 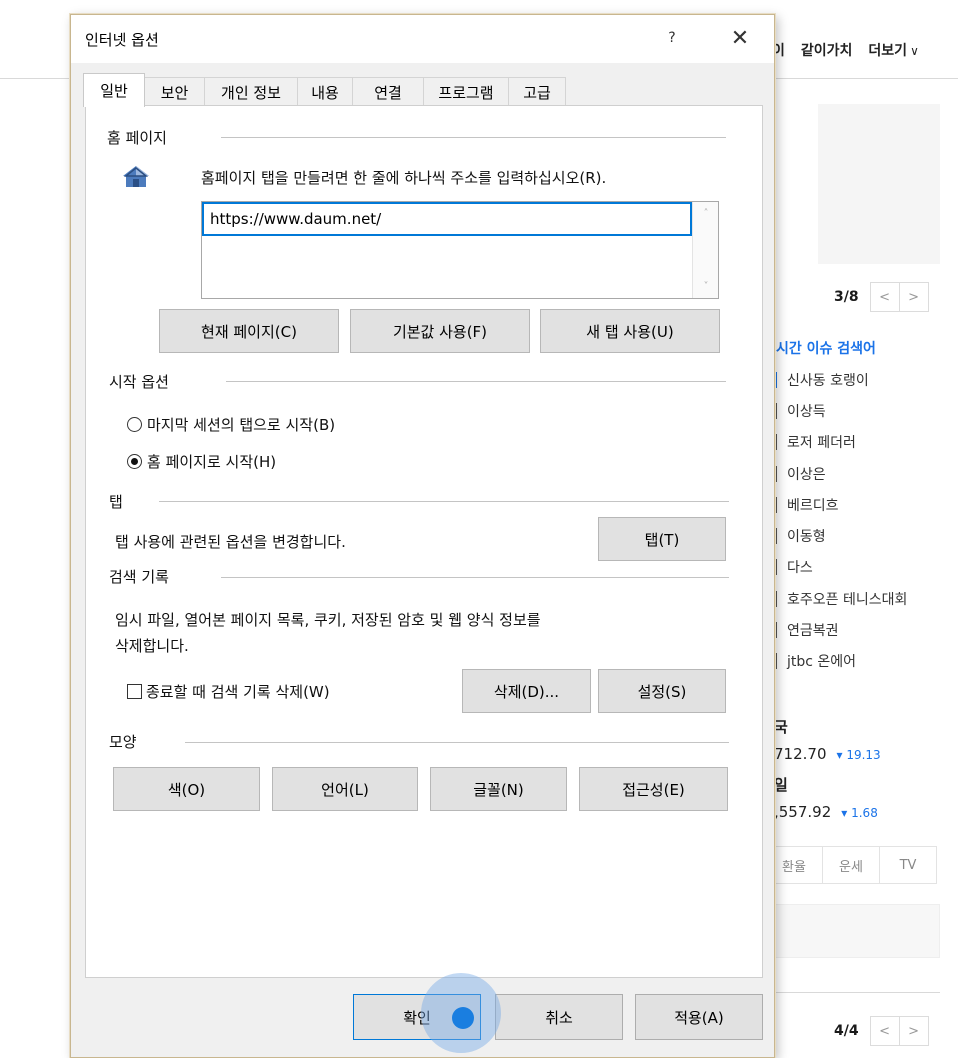 I want to click on tab-programs: 프로그램, so click(x=466, y=91).